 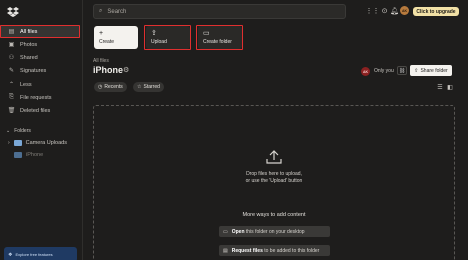 I want to click on desktop-icon: ▭, so click(x=225, y=231).